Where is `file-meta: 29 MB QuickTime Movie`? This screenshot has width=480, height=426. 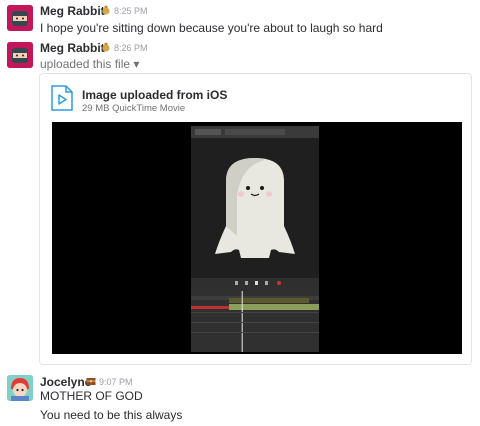 file-meta: 29 MB QuickTime Movie is located at coordinates (134, 108).